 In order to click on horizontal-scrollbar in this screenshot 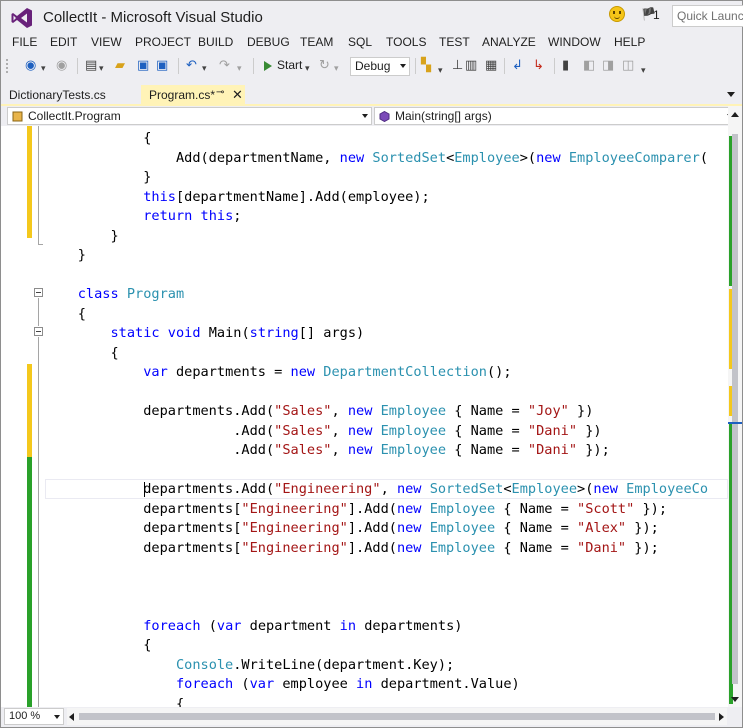, I will do `click(397, 716)`.